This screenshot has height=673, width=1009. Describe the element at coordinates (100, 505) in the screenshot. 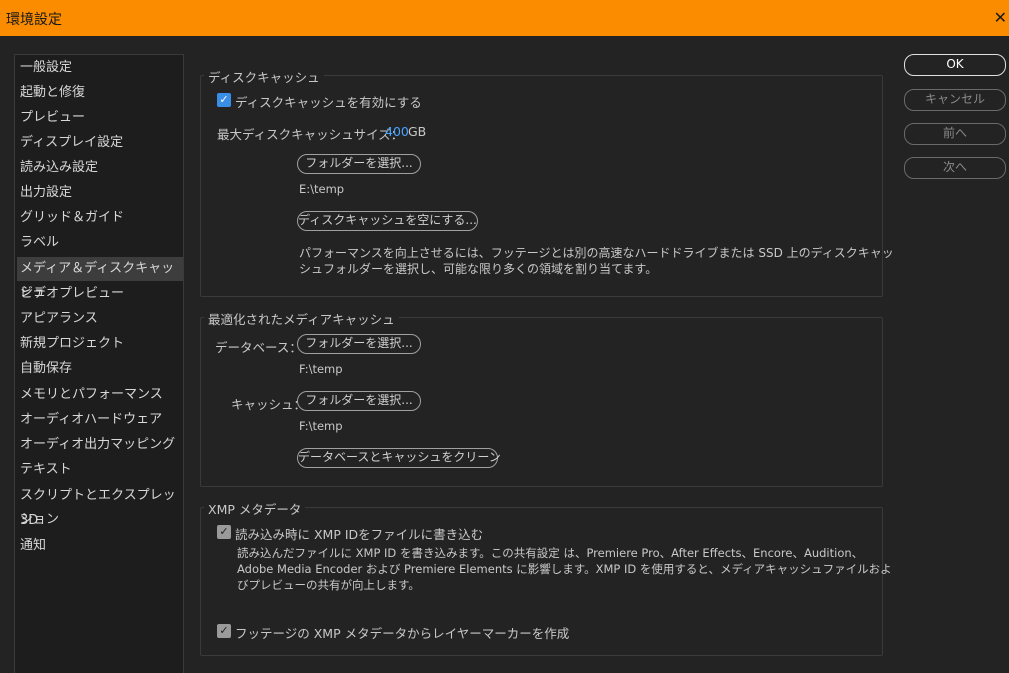

I see `sidebar-item-scripts-expressions: スクリプトとエクスプレッション` at that location.